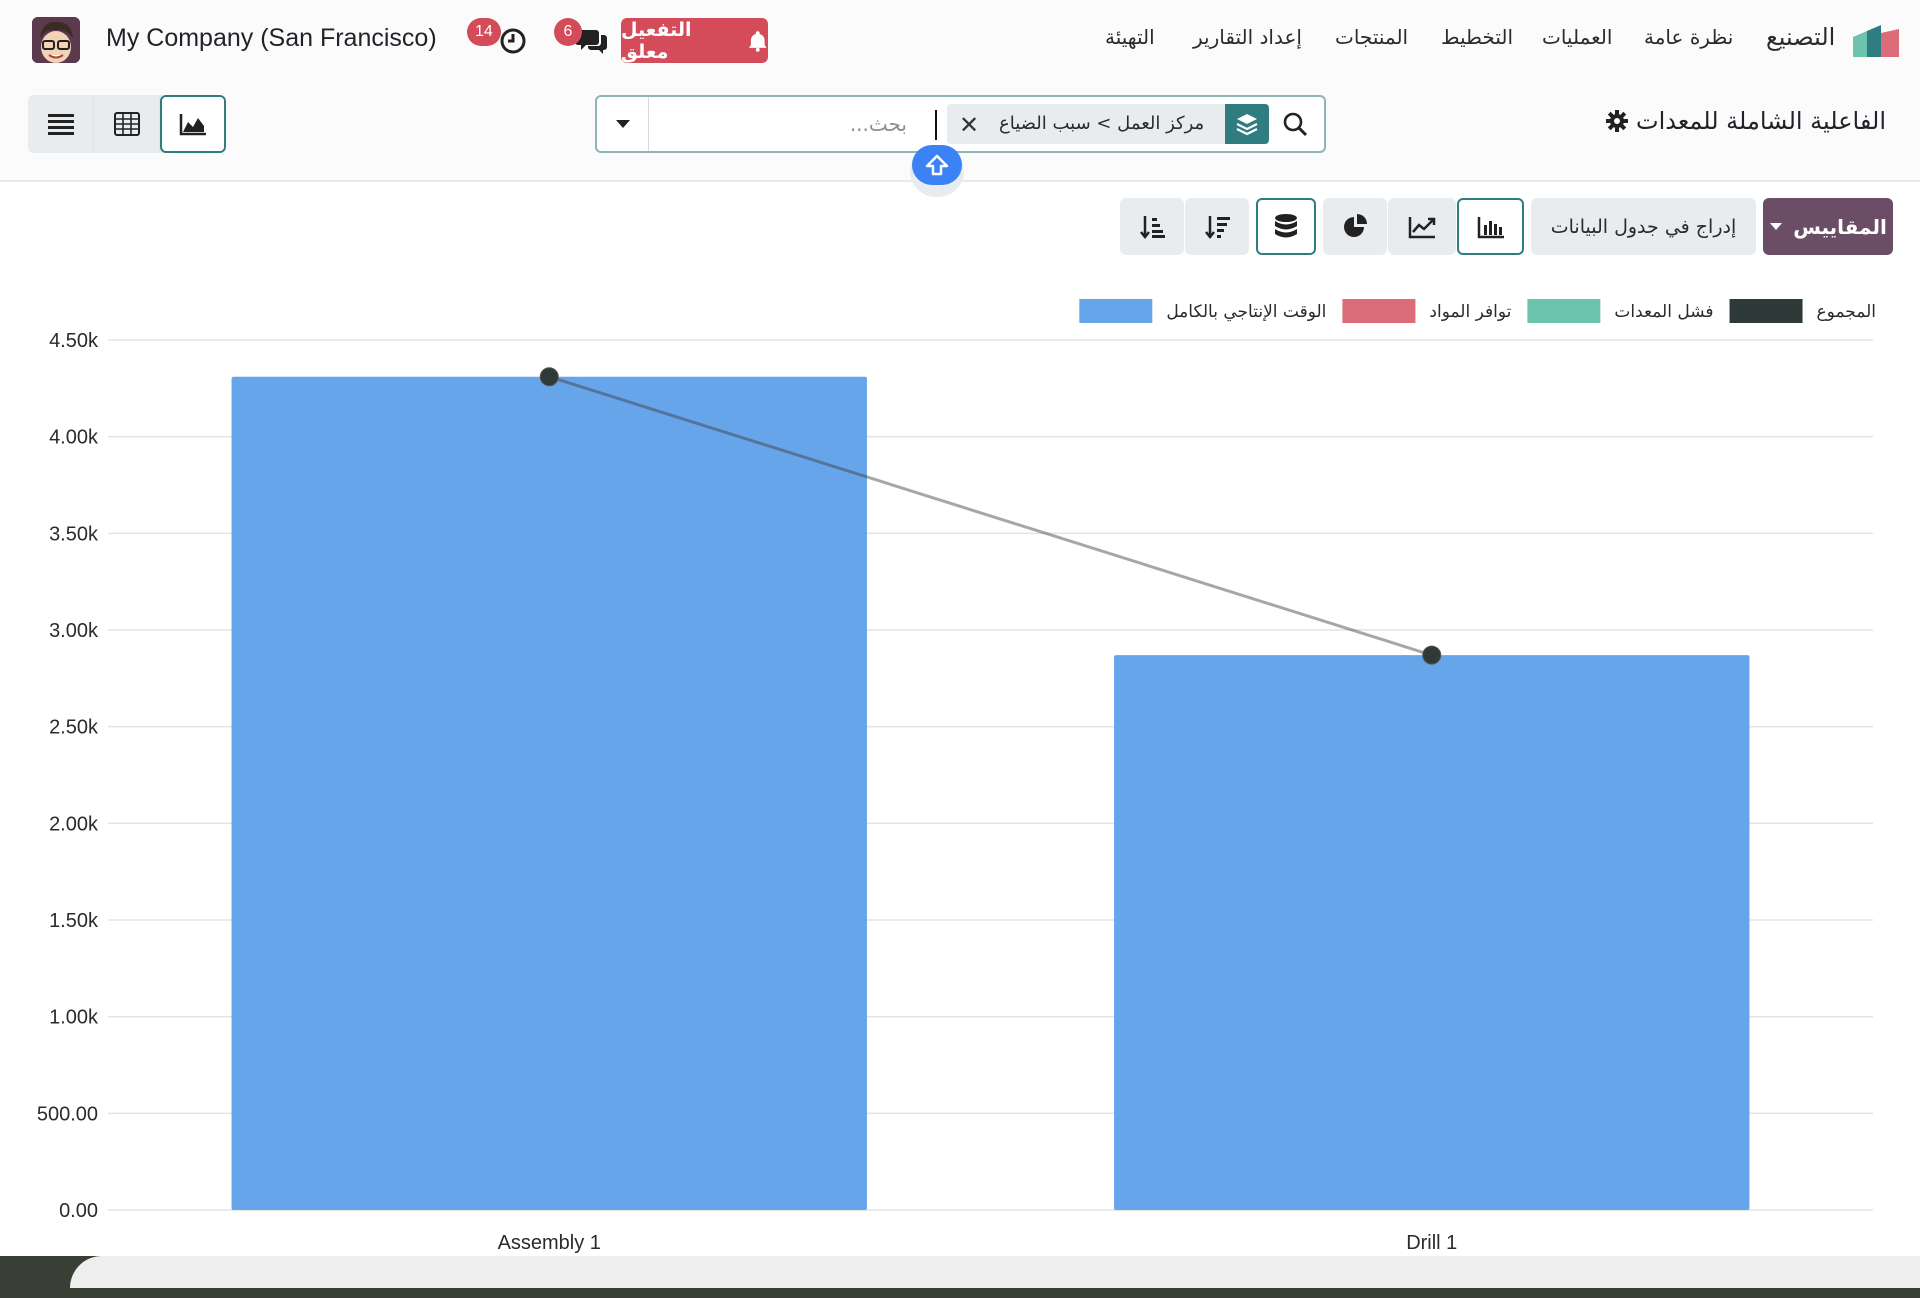 This screenshot has height=1298, width=1920. What do you see at coordinates (1800, 37) in the screenshot?
I see `app-name: التصنيع` at bounding box center [1800, 37].